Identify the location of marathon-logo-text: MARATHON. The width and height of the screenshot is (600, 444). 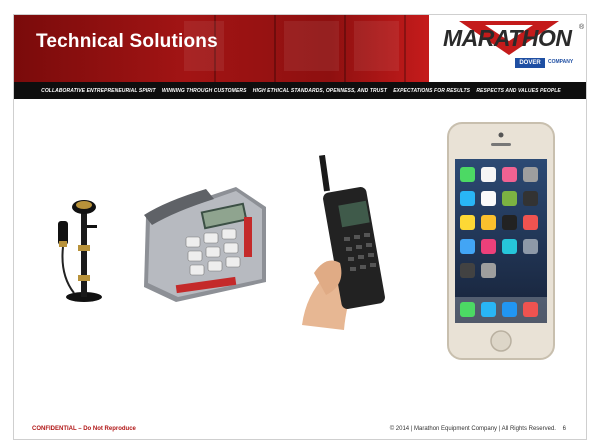
(507, 38).